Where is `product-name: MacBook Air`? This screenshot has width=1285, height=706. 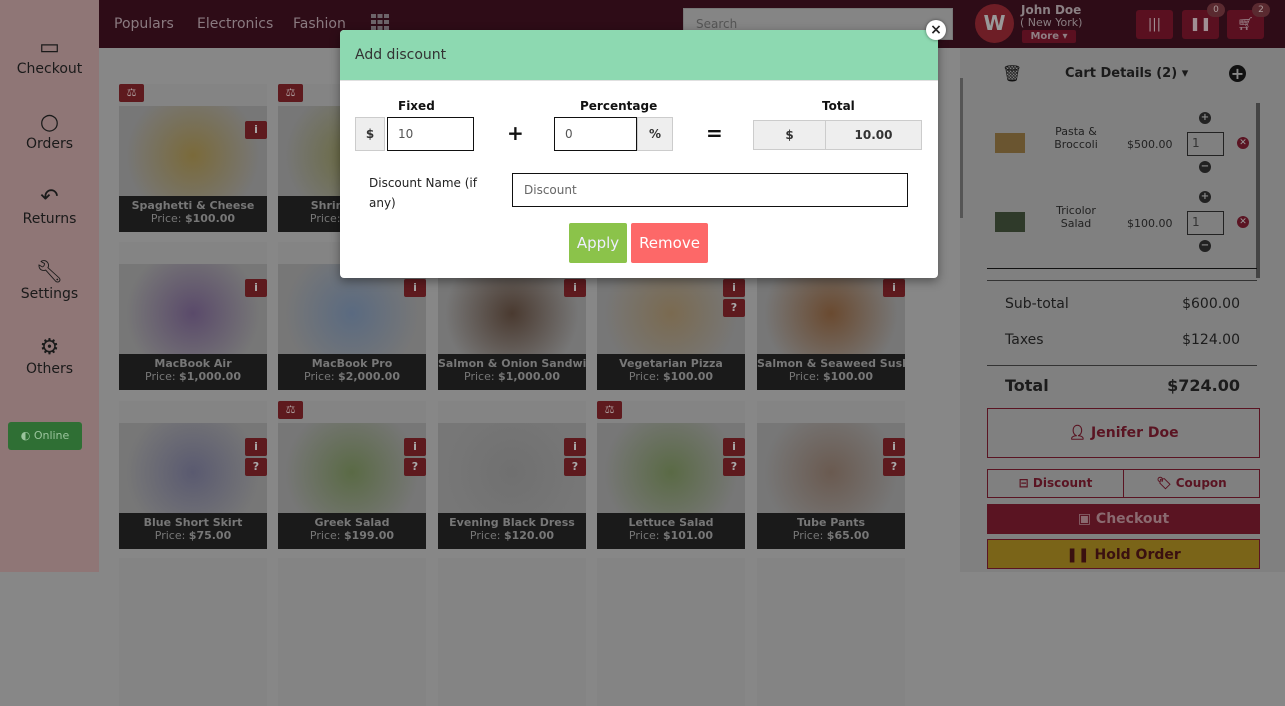
product-name: MacBook Air is located at coordinates (193, 363).